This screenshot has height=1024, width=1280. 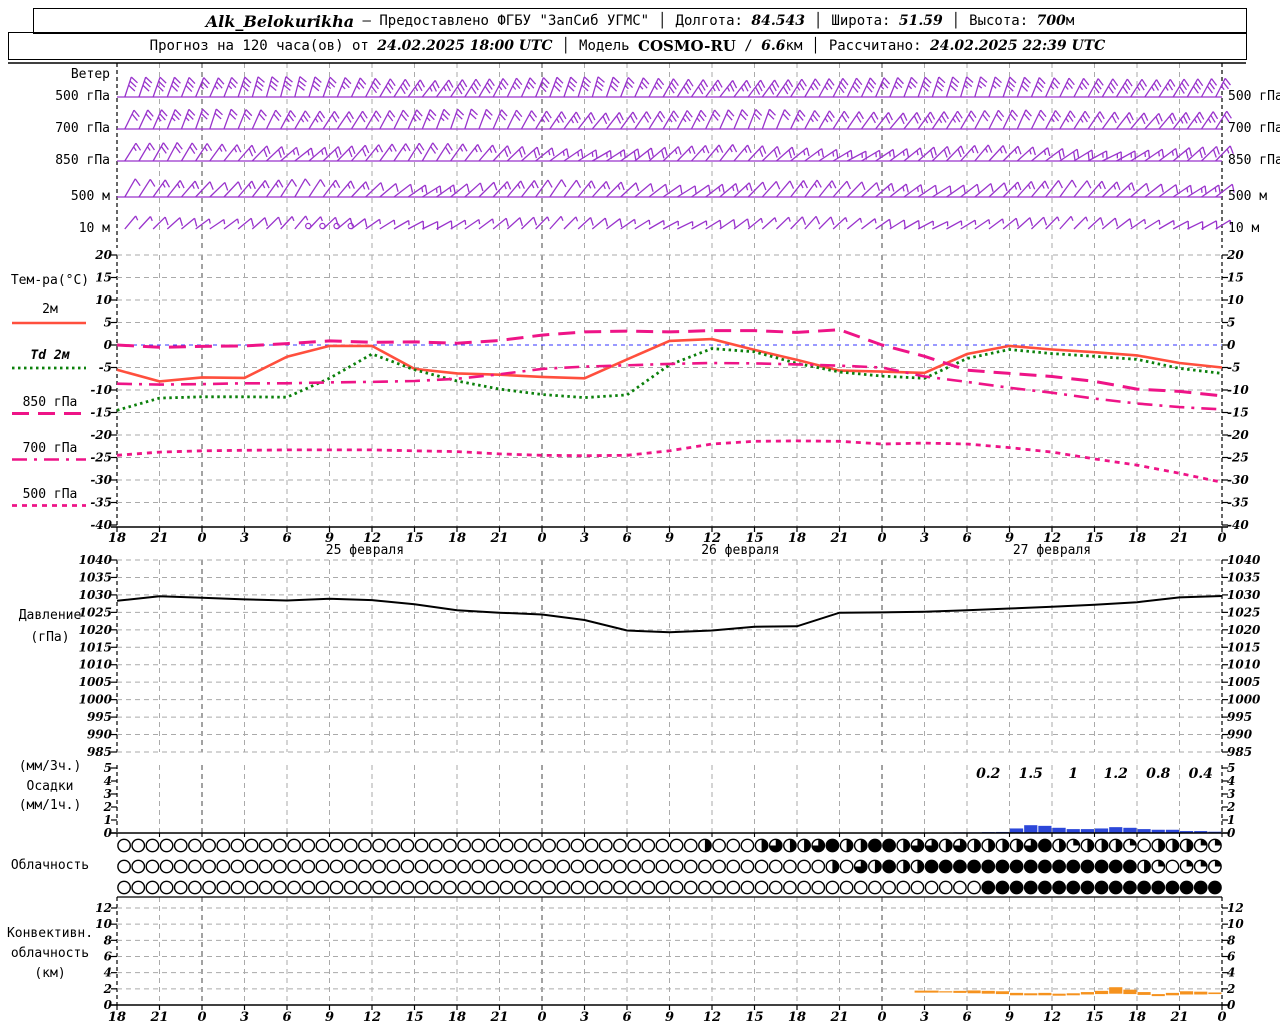 What do you see at coordinates (82, 128) in the screenshot?
I see `wind-level-label-700hpa: 700 гПа` at bounding box center [82, 128].